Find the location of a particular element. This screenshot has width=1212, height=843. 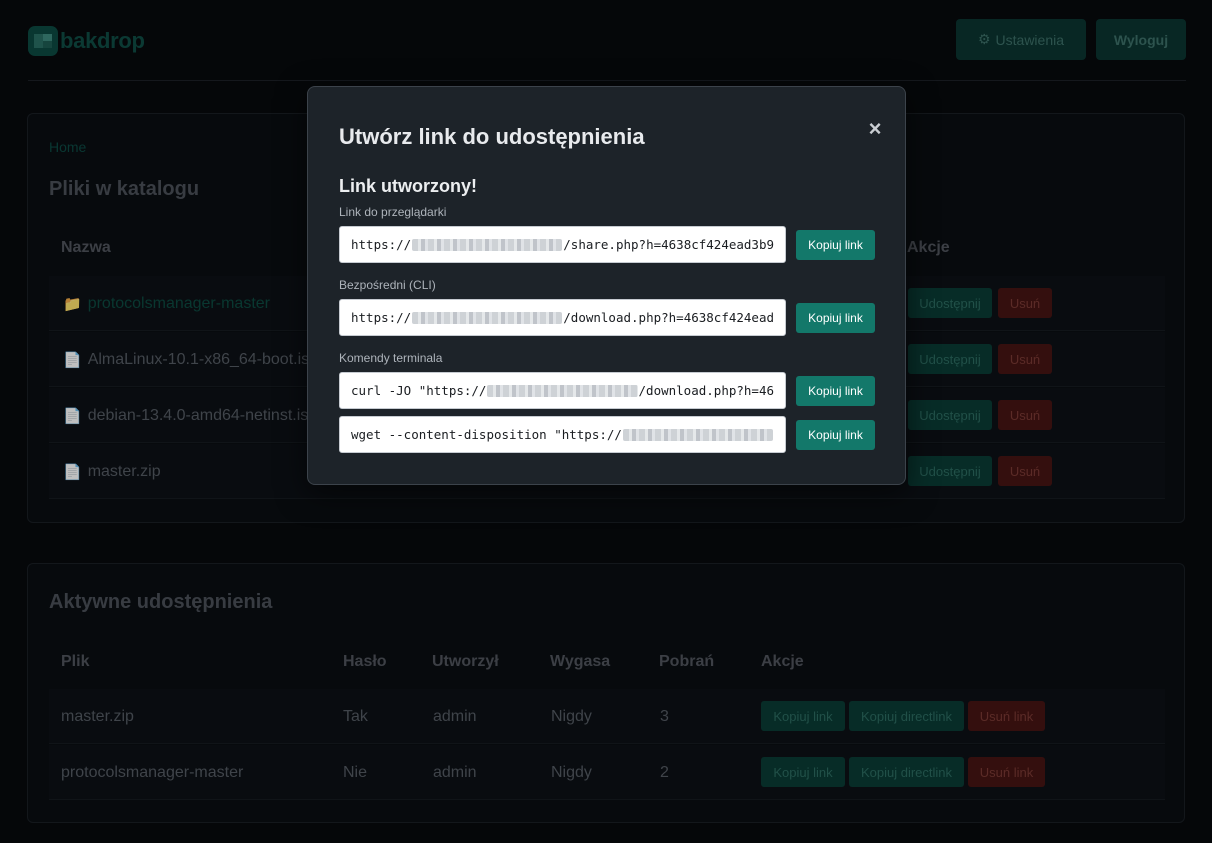

direct-link-label: Bezpośredni (CLI) is located at coordinates (387, 285).